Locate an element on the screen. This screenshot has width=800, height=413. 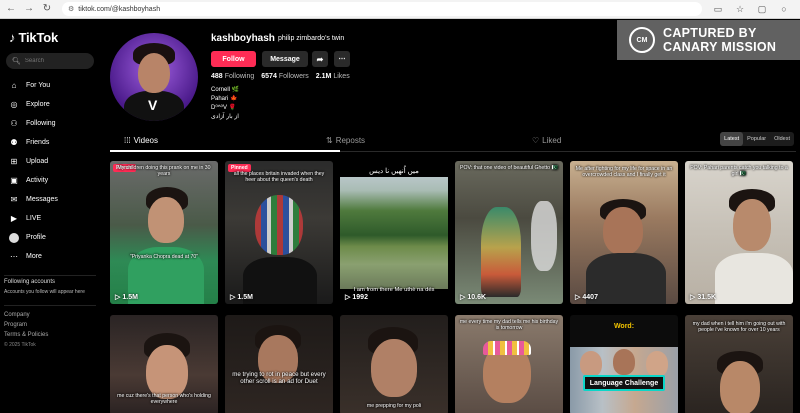
following-icon: ⚇ is located at coordinates (14, 123).